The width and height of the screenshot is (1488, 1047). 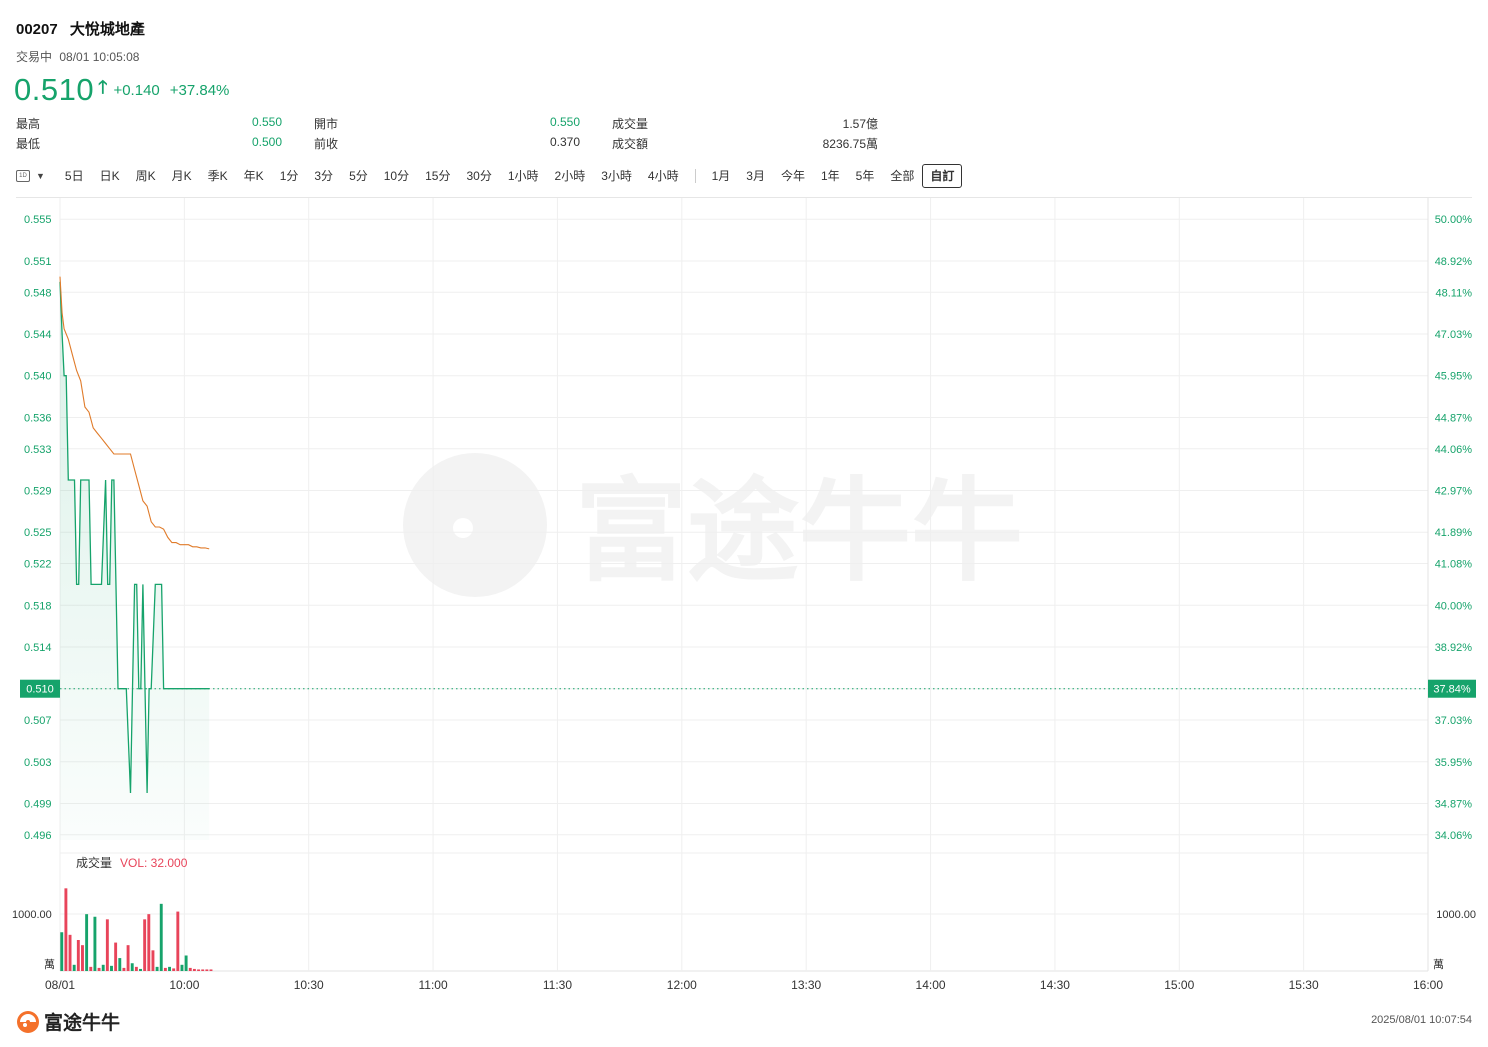 I want to click on up-arrow-icon: 🡑, so click(x=103, y=87).